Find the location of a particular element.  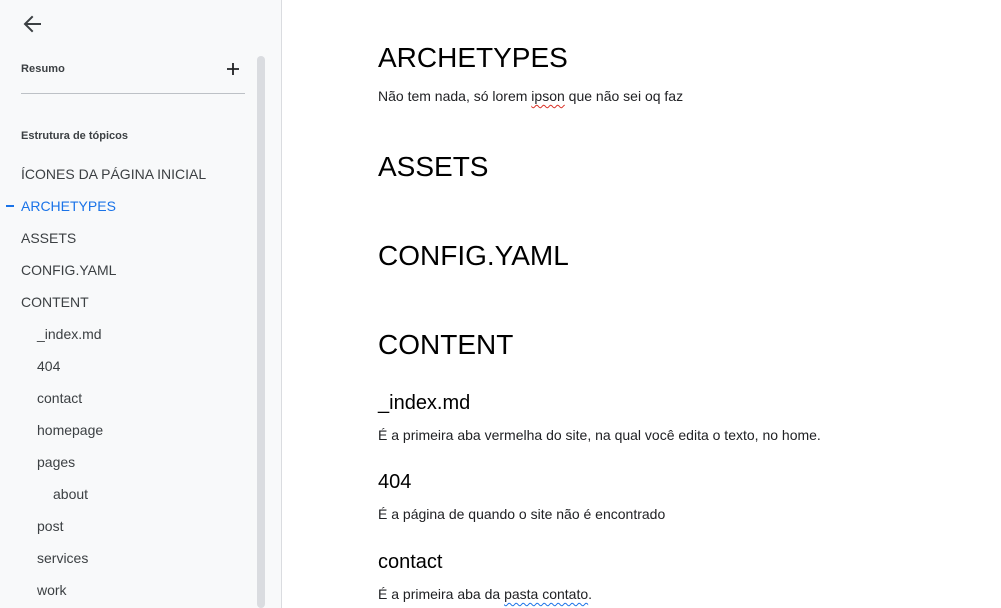

outline-item: 404 is located at coordinates (127, 366).